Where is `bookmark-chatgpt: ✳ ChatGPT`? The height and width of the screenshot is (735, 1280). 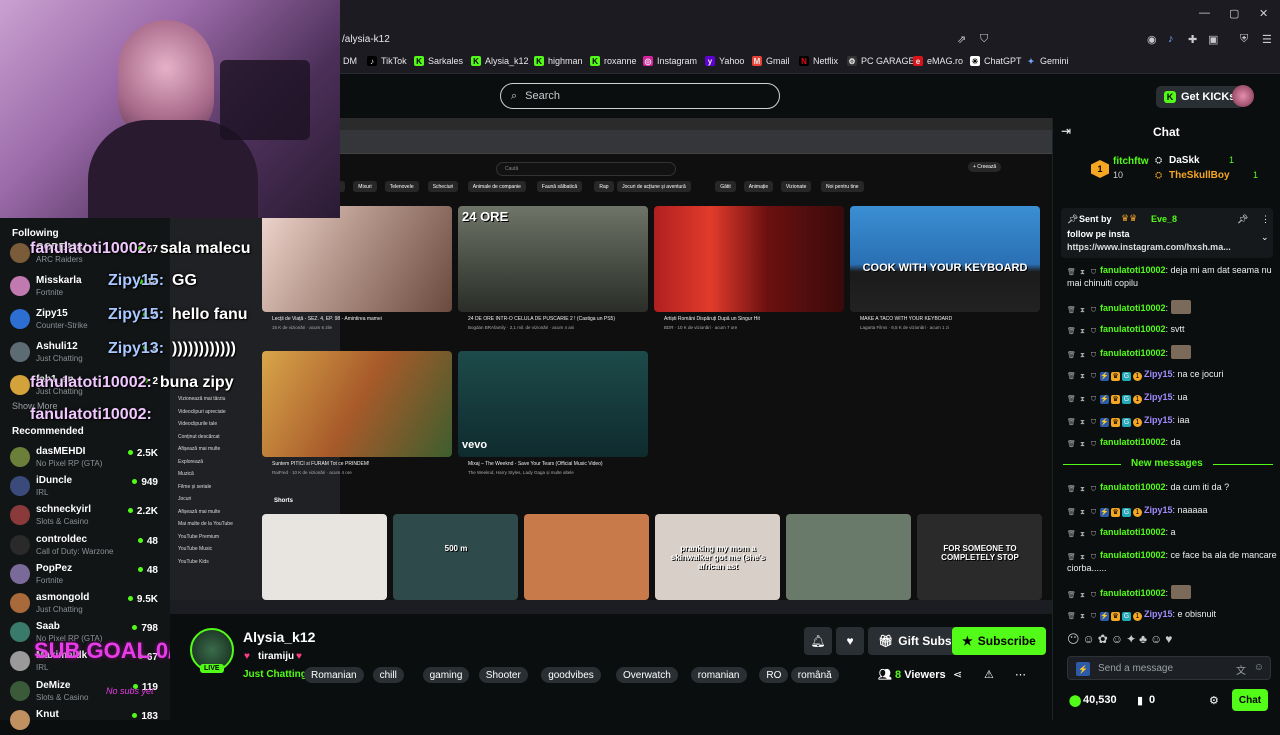 bookmark-chatgpt: ✳ ChatGPT is located at coordinates (996, 61).